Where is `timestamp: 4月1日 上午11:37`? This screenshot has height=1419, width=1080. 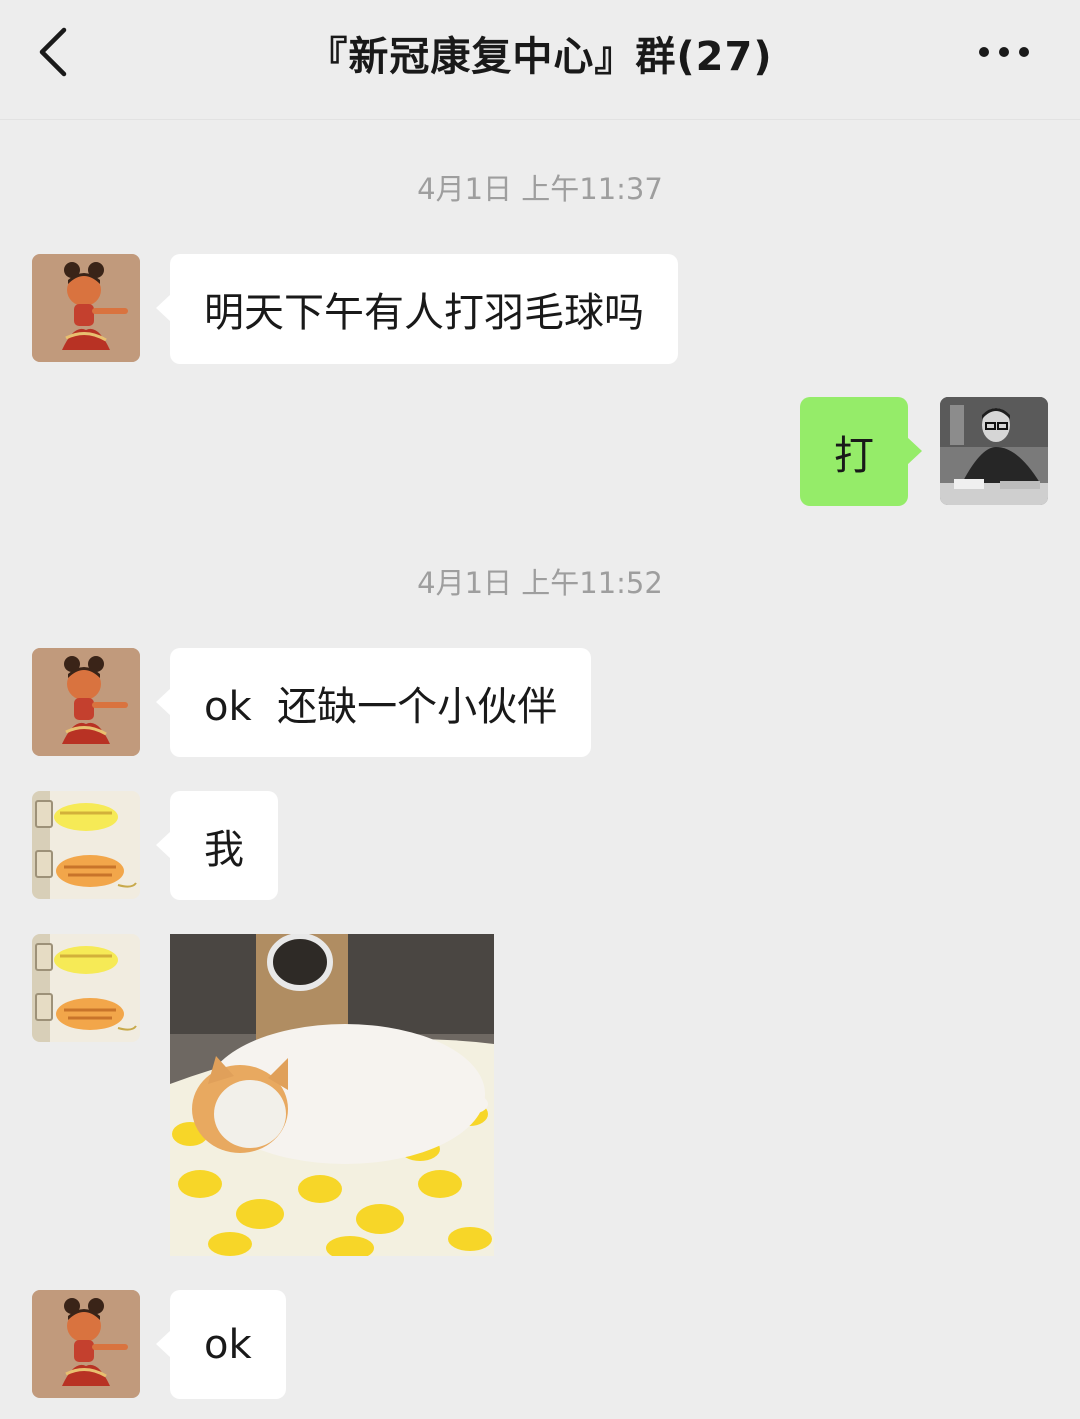 timestamp: 4月1日 上午11:37 is located at coordinates (540, 189).